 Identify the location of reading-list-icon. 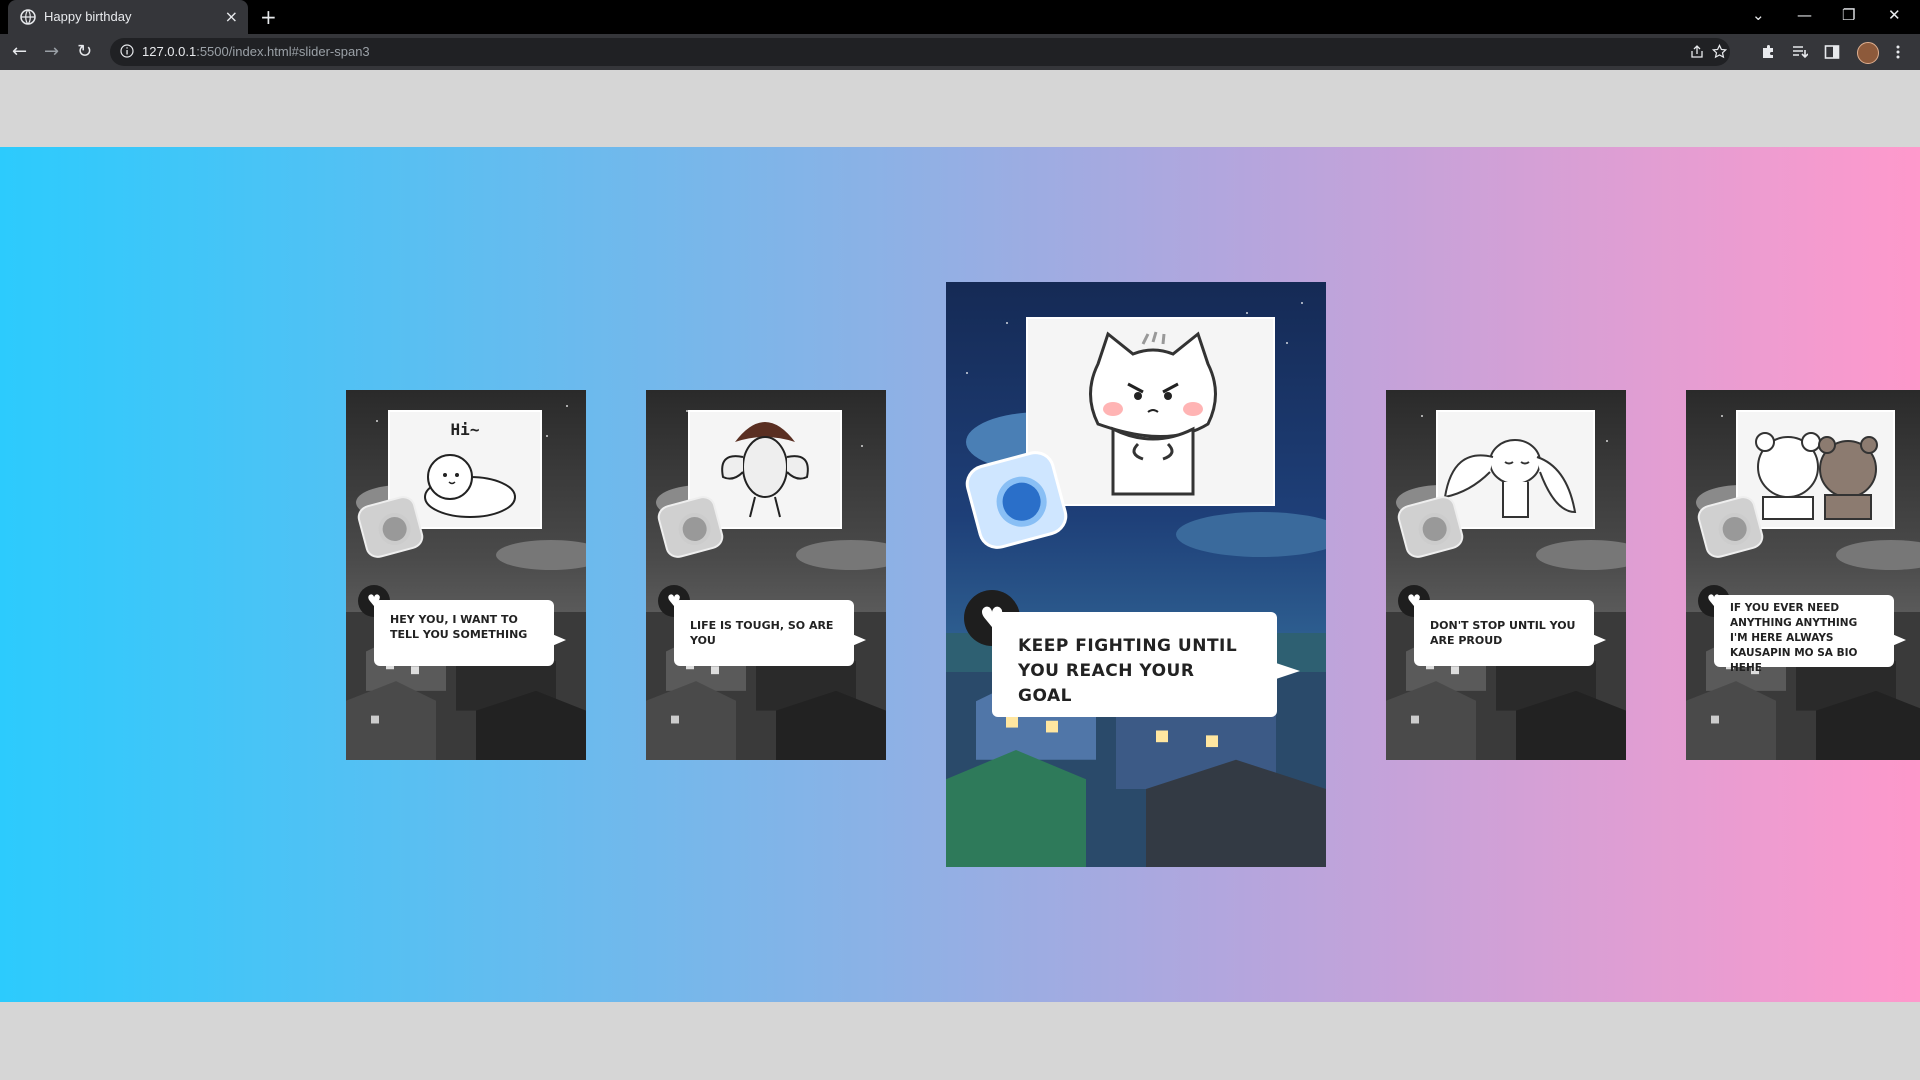
(1800, 52).